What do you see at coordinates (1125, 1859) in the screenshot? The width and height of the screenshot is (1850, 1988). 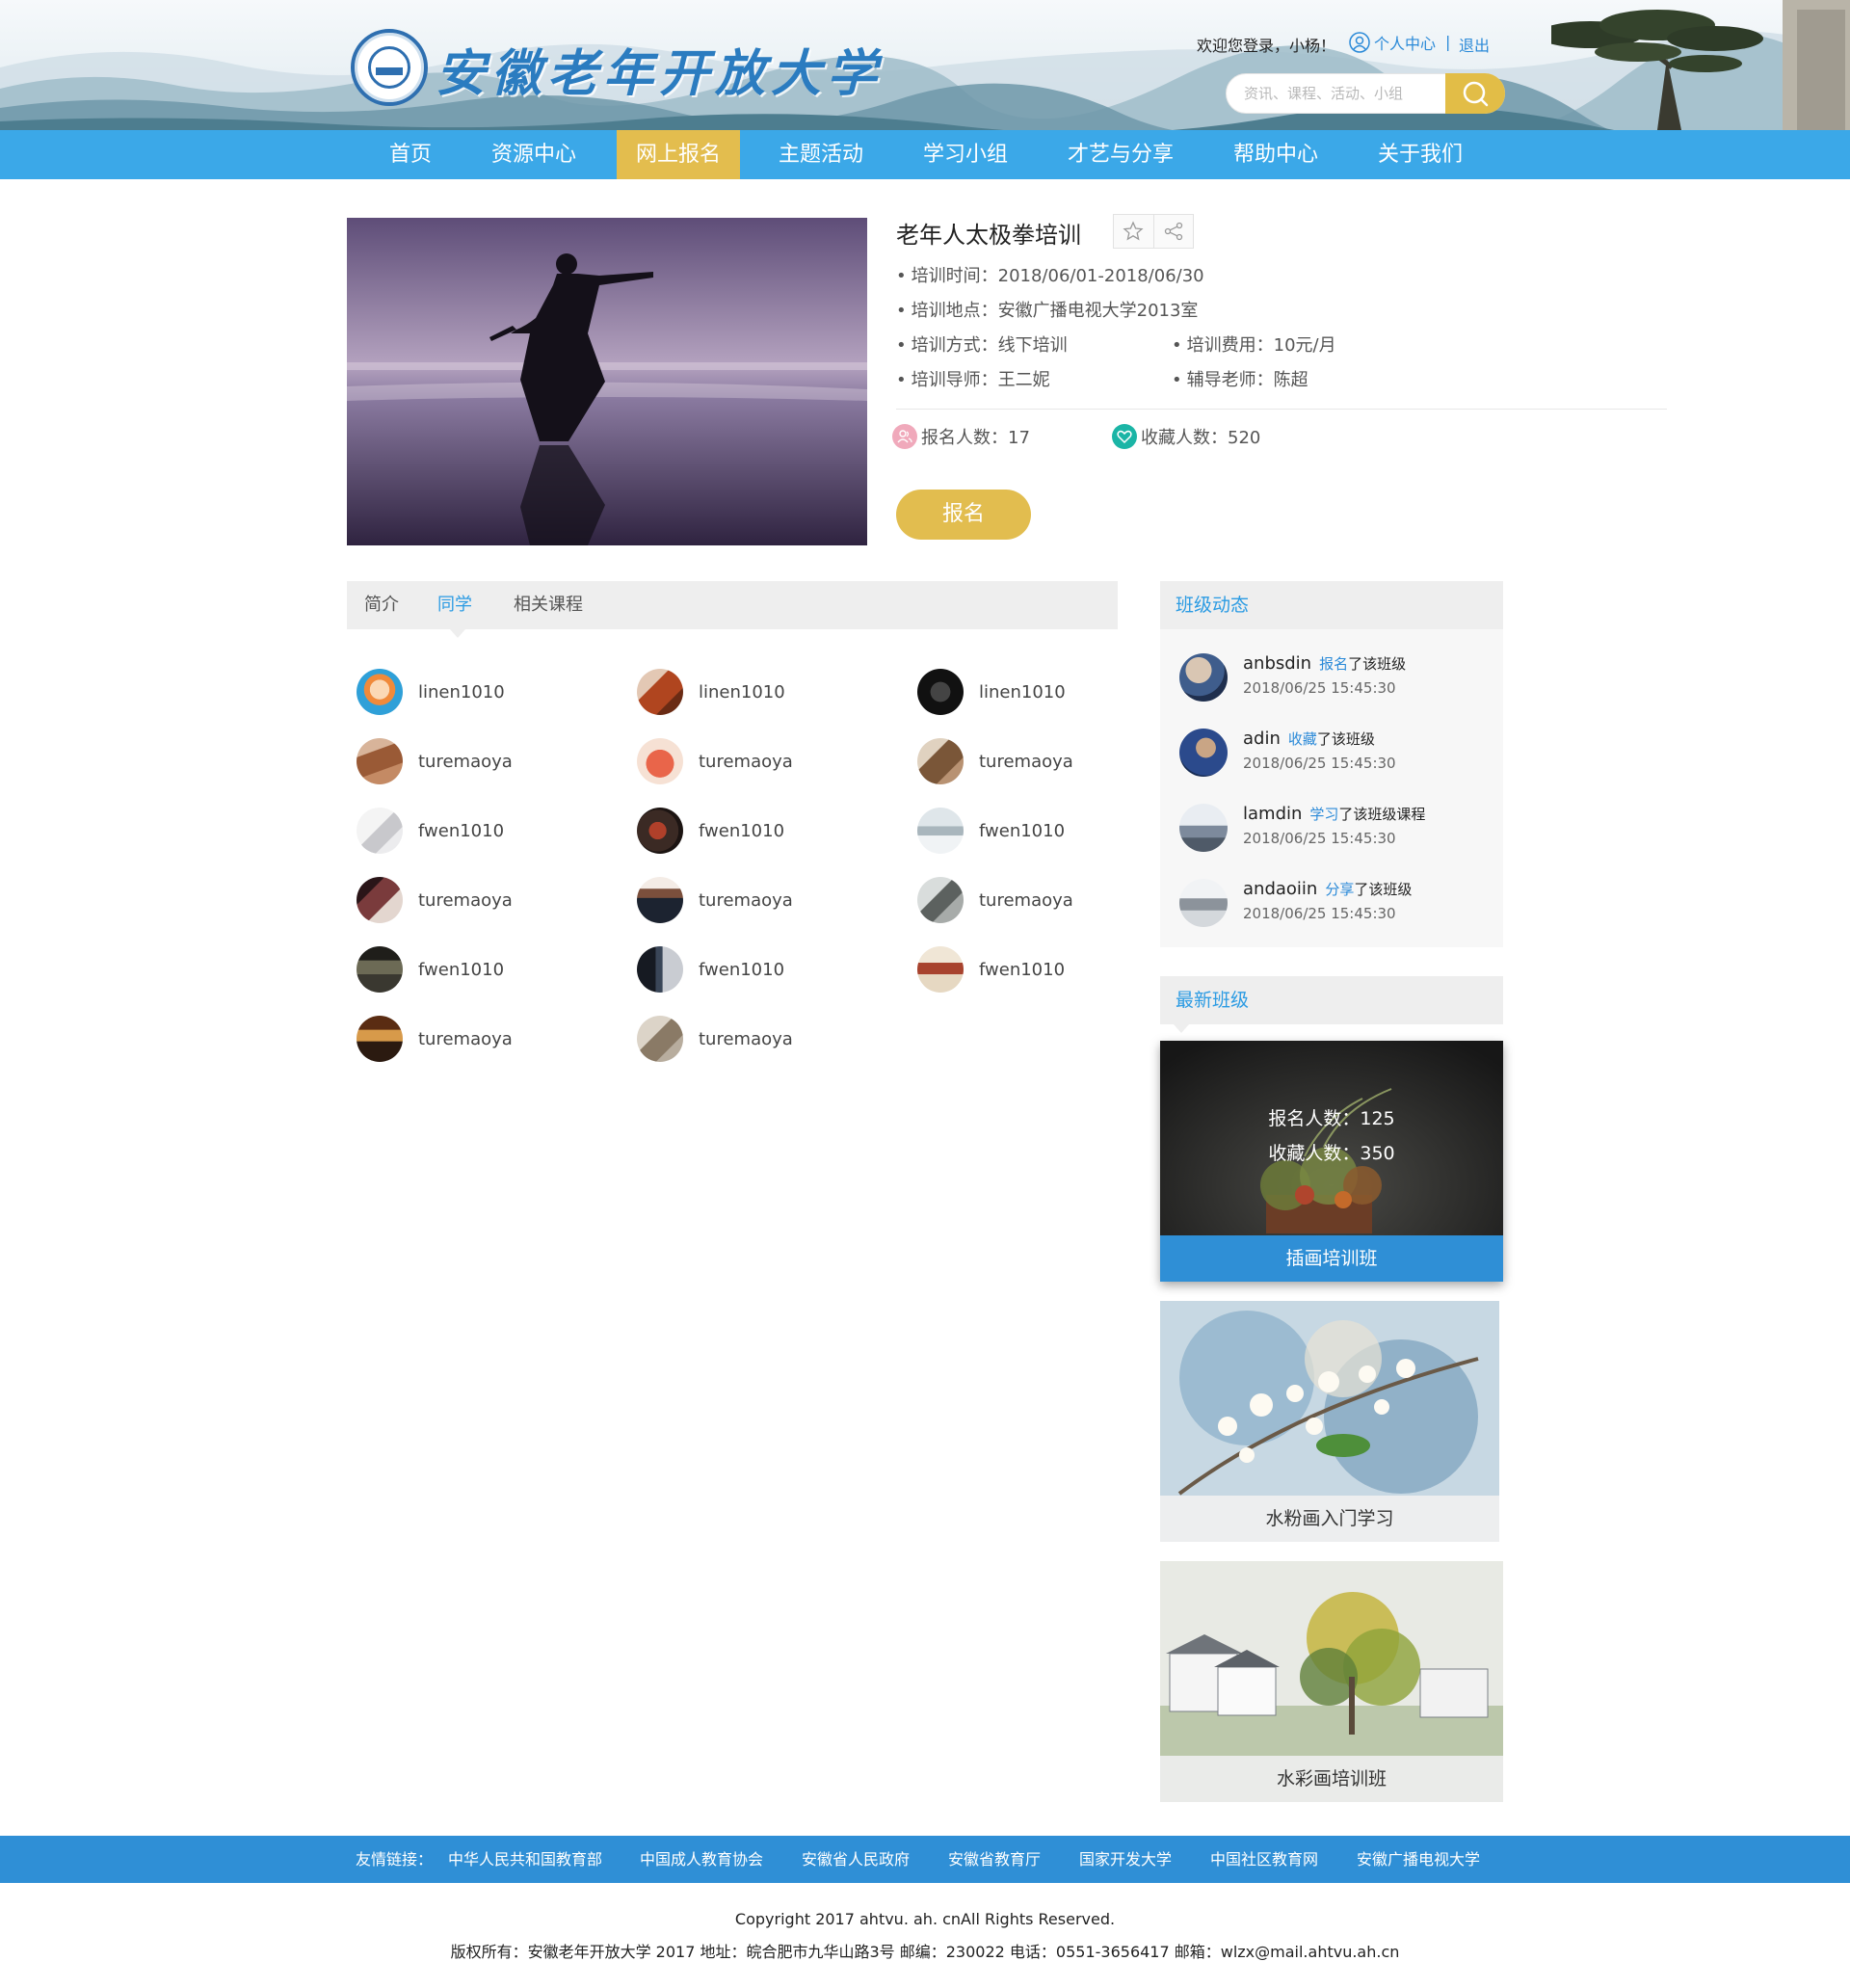 I see `friend-link: 国家开发大学` at bounding box center [1125, 1859].